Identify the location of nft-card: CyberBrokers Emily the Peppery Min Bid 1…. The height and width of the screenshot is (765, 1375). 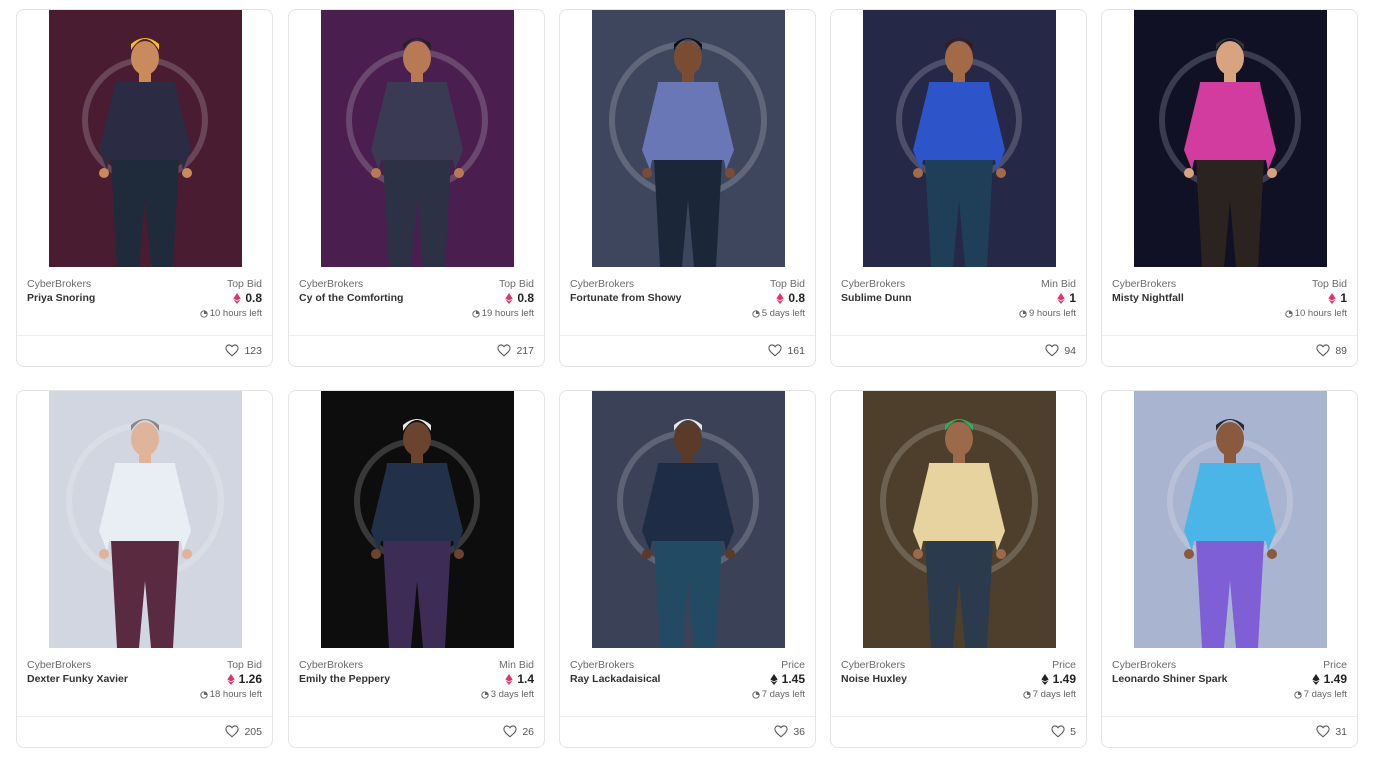
(416, 569).